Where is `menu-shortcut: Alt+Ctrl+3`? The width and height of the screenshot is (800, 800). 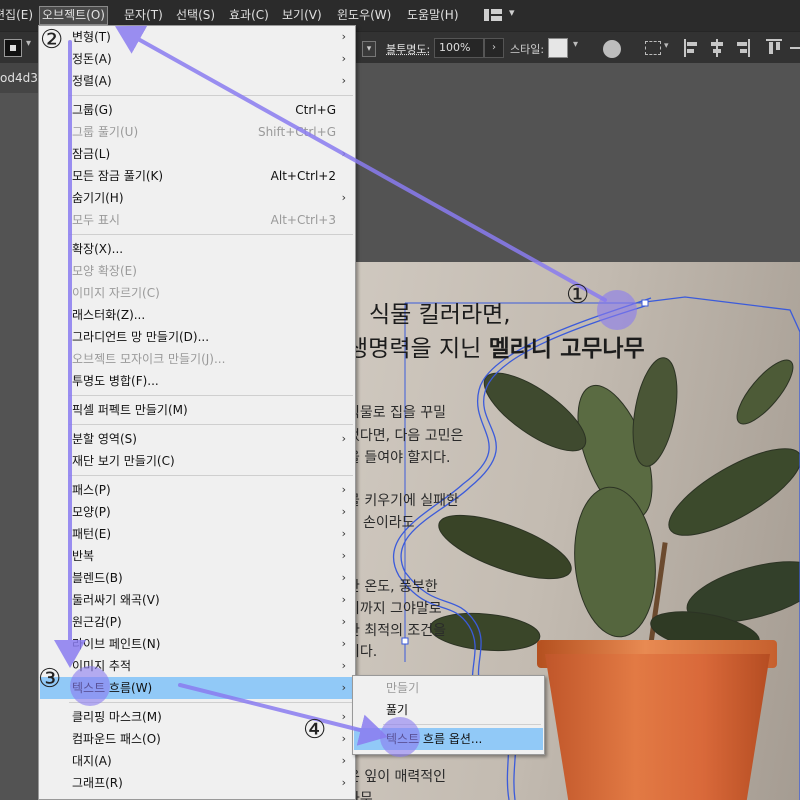
menu-shortcut: Alt+Ctrl+3 is located at coordinates (303, 220).